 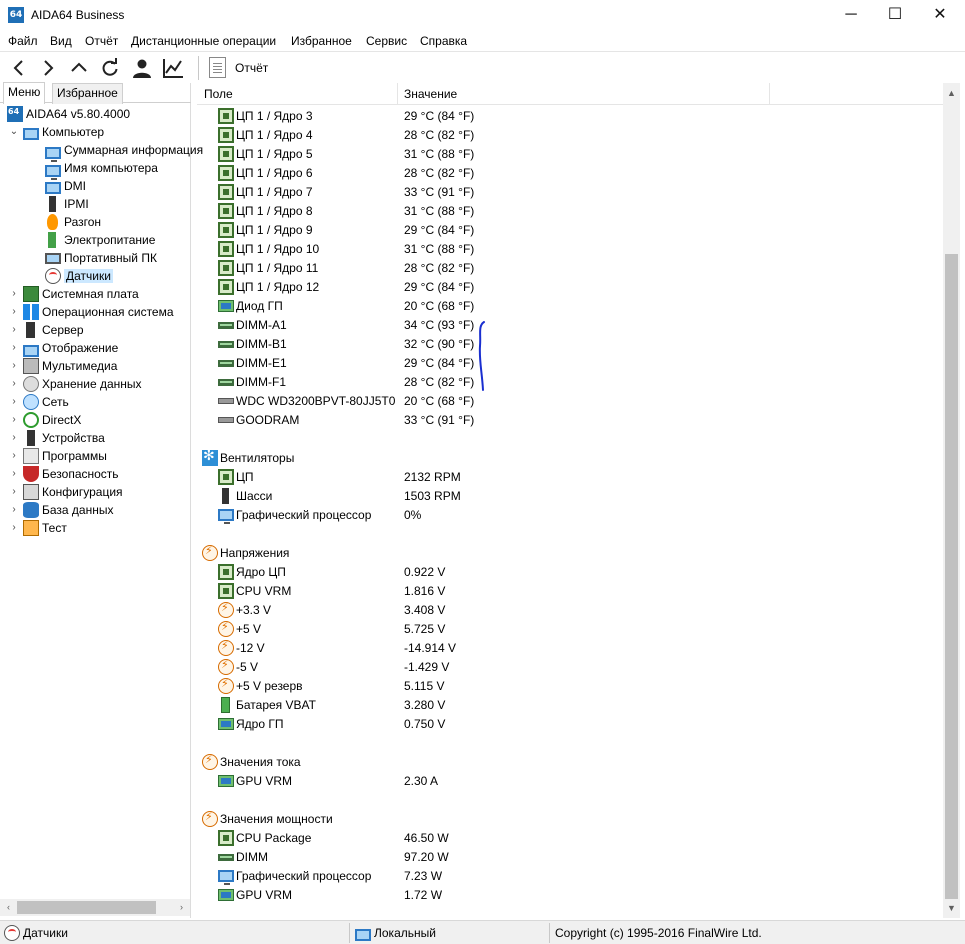 I want to click on scroll-left-arrow-icon: ‹, so click(x=8, y=907).